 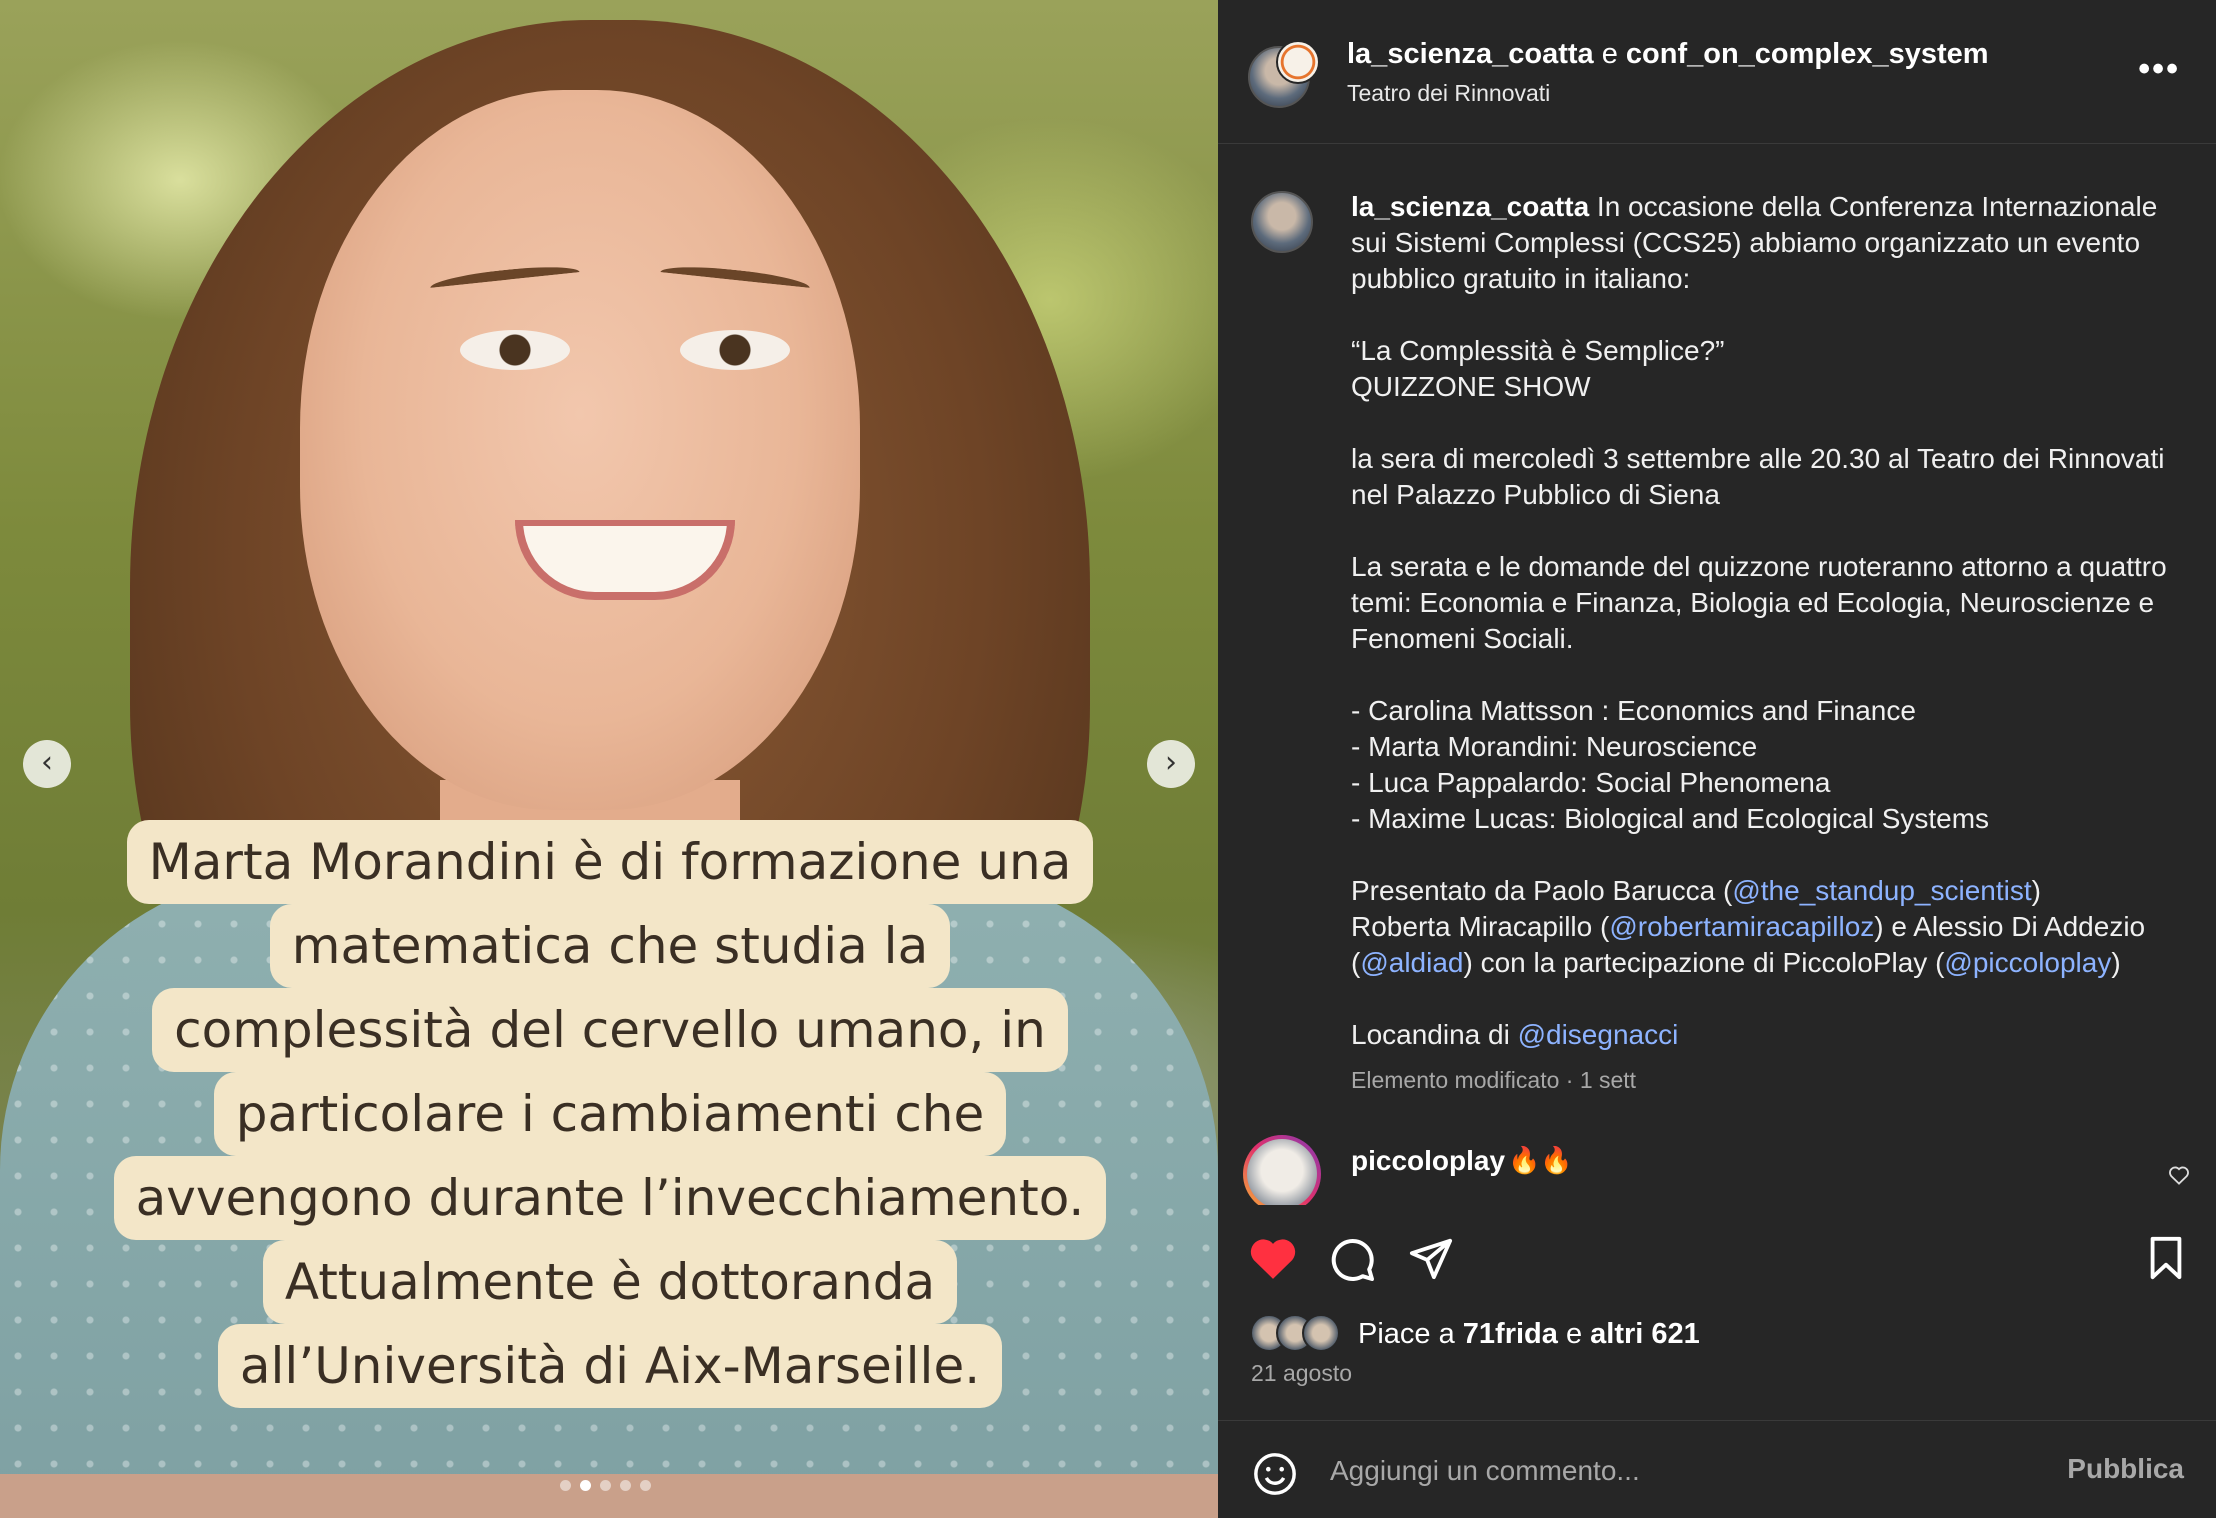 I want to click on caption-event-title: “La Complessità è Semplice?”, so click(x=1538, y=350).